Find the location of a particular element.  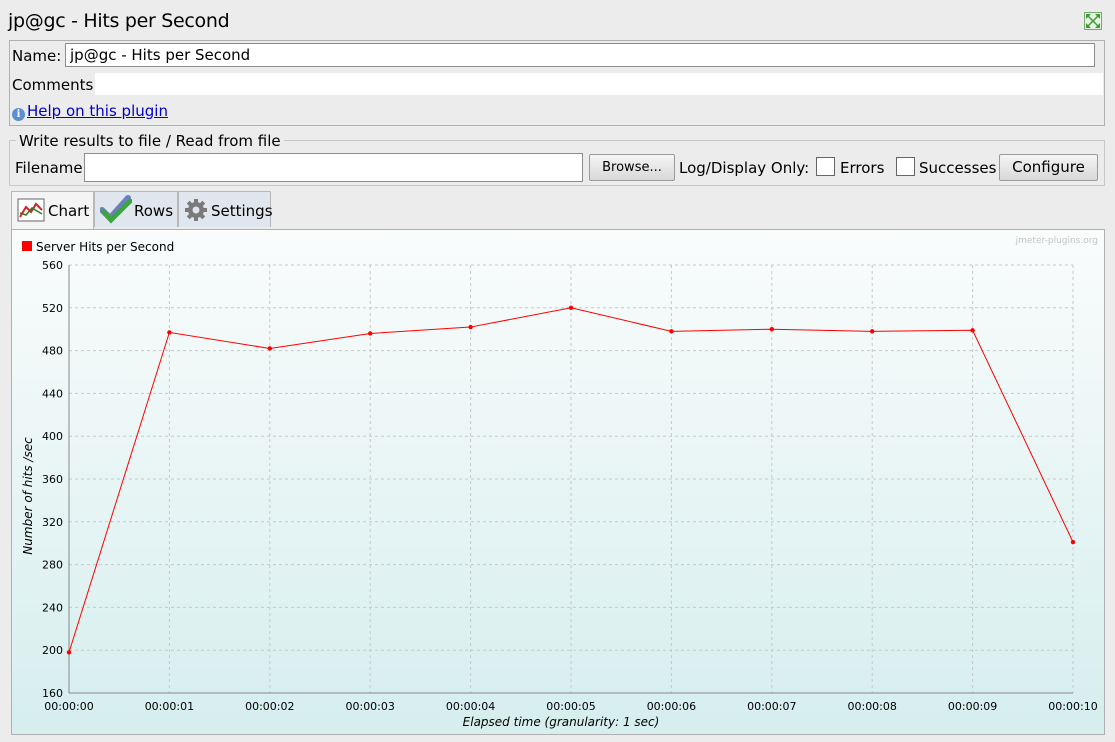

y-tick-label: 520 is located at coordinates (52, 308).